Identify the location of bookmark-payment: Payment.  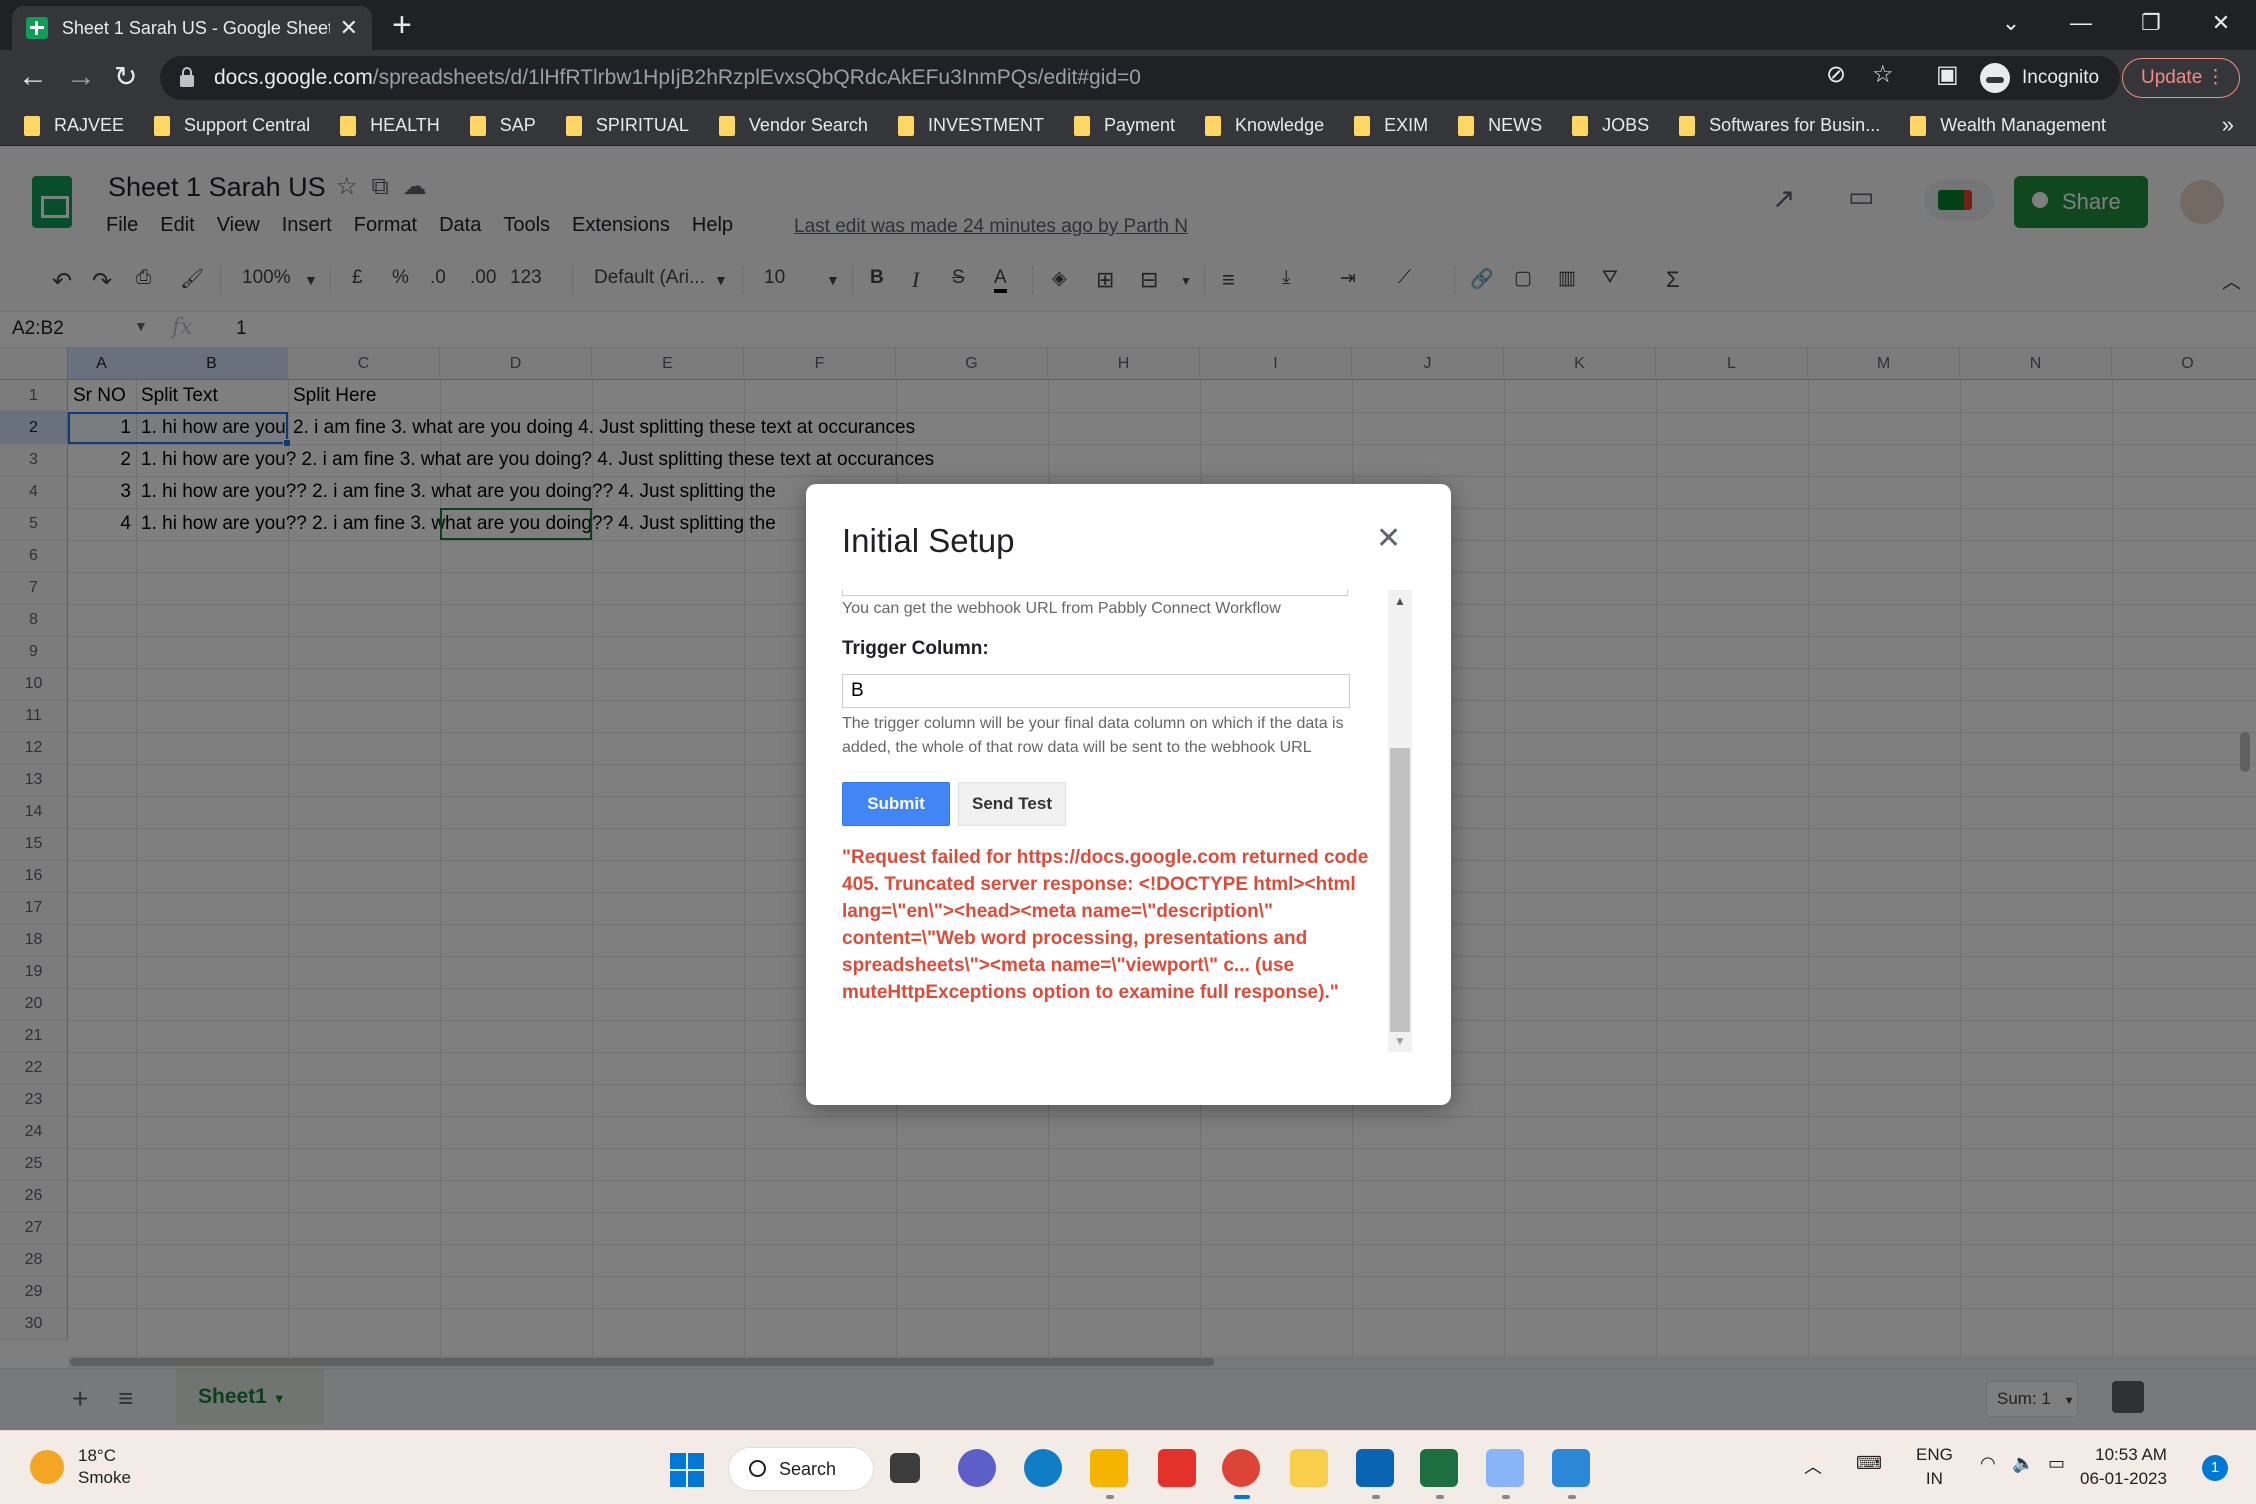
(1124, 125).